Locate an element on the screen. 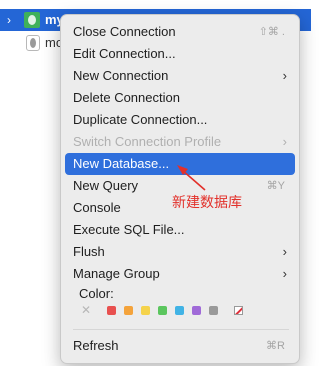 The width and height of the screenshot is (320, 366). menu-item-label: Flush is located at coordinates (89, 251).